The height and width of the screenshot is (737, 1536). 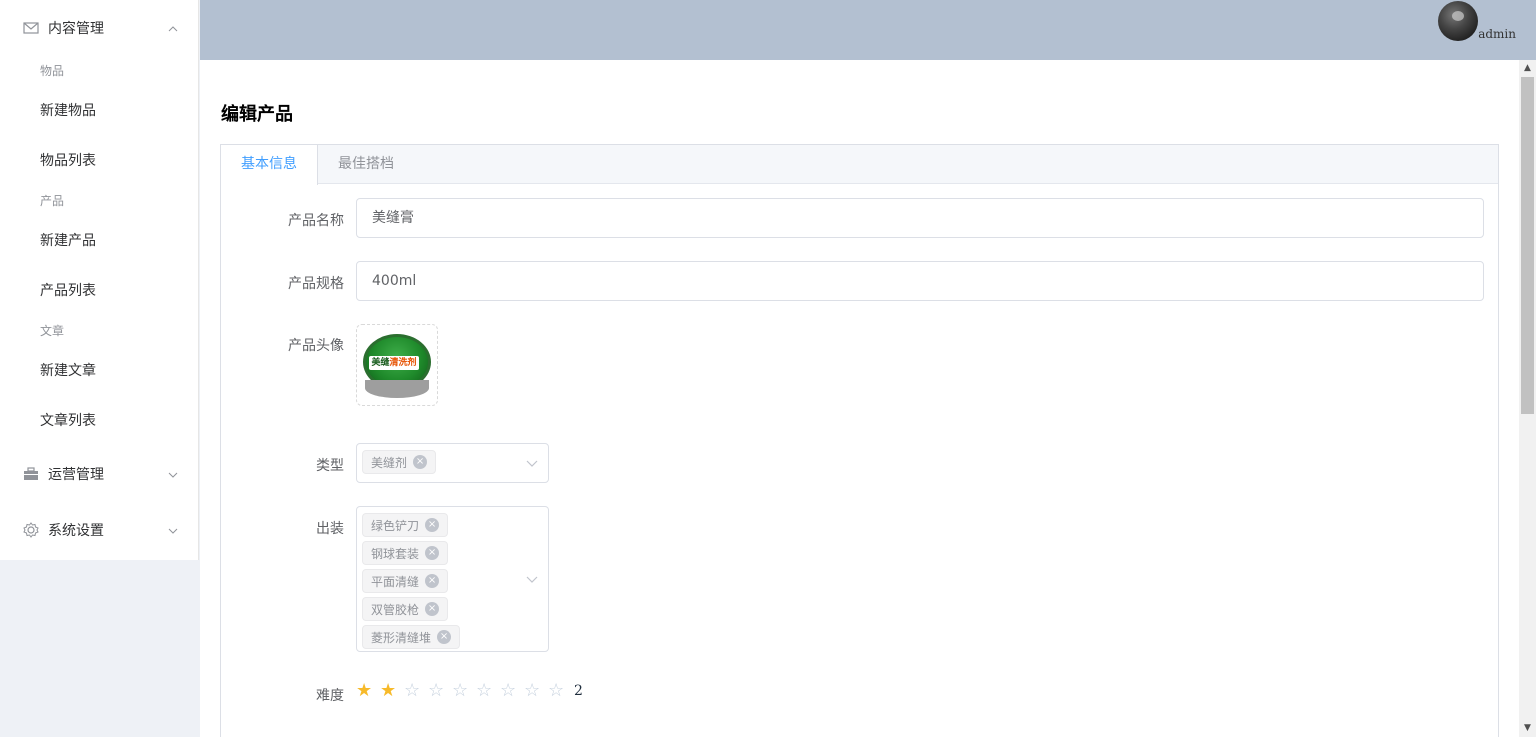 What do you see at coordinates (76, 29) in the screenshot?
I see `menu-content-management-label: 内容管理` at bounding box center [76, 29].